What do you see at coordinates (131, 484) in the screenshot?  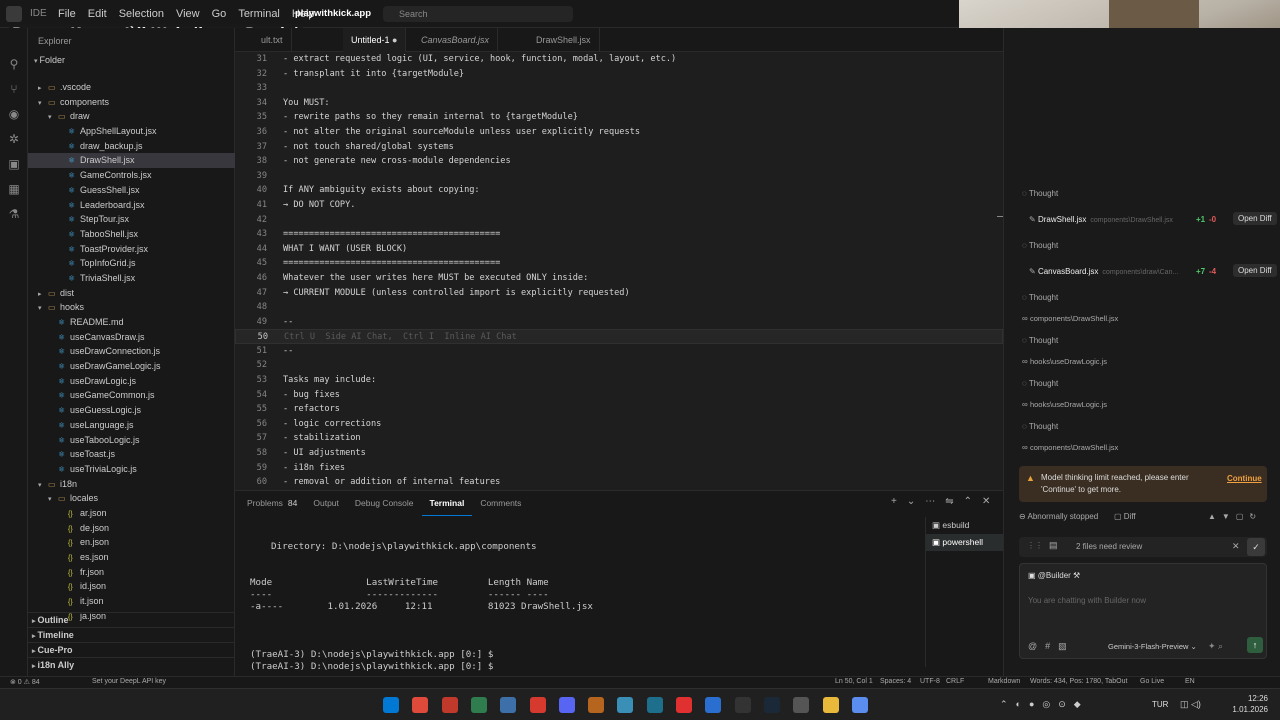 I see `folder-item: ▾ ▭ i18n` at bounding box center [131, 484].